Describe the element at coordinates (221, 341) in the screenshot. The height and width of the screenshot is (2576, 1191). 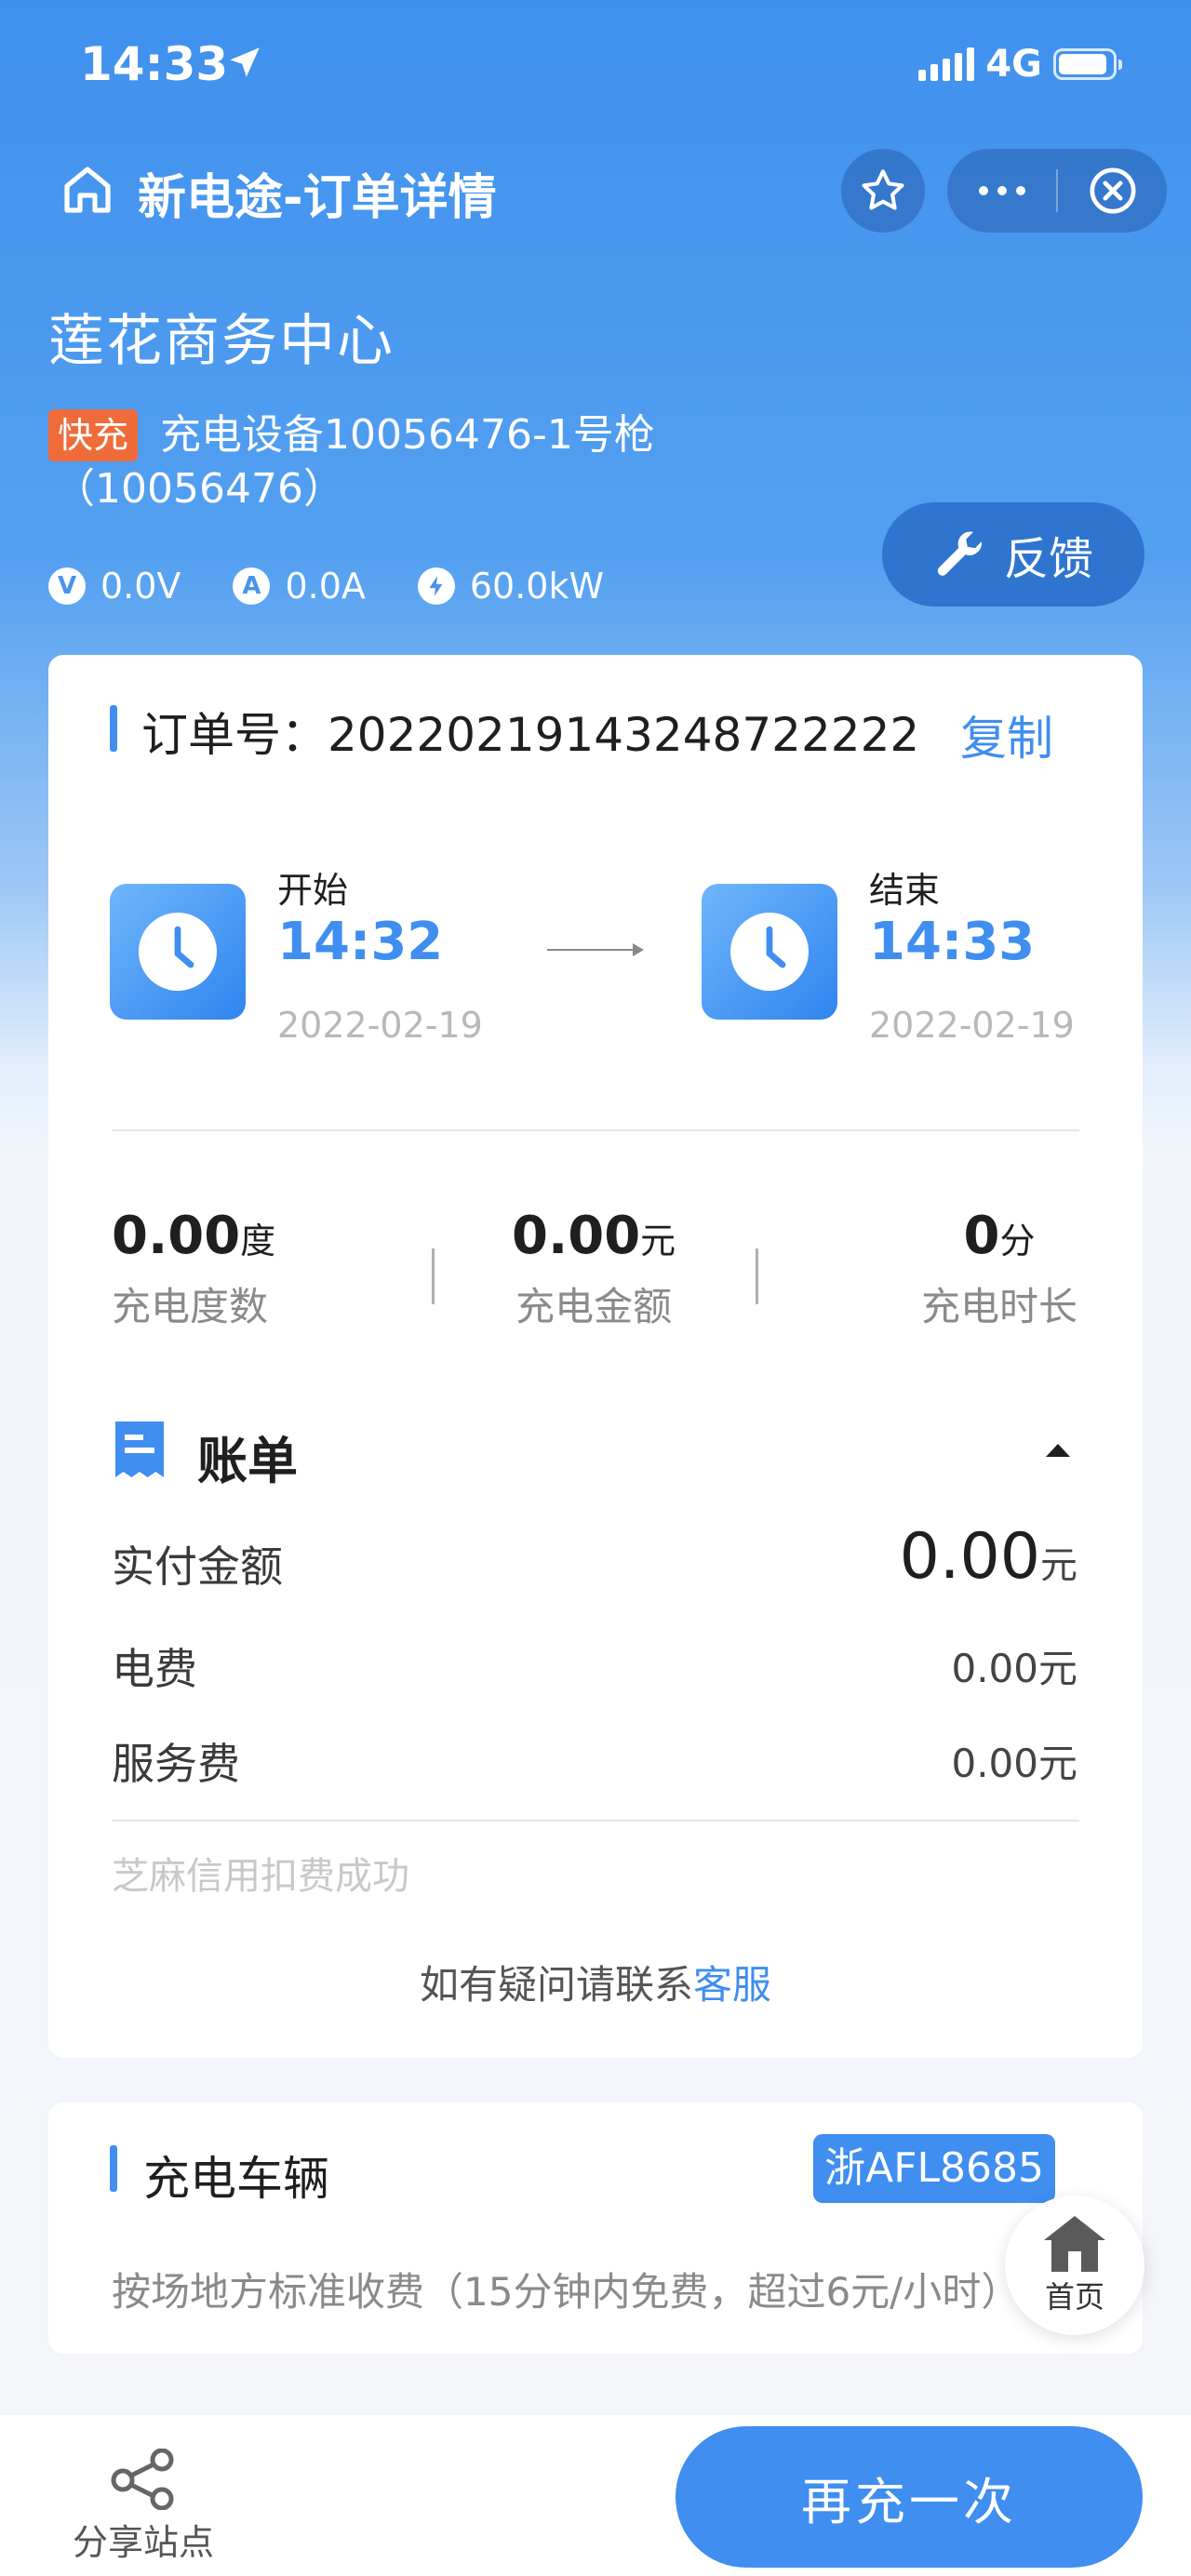
I see `station-name: 莲花商务中心` at that location.